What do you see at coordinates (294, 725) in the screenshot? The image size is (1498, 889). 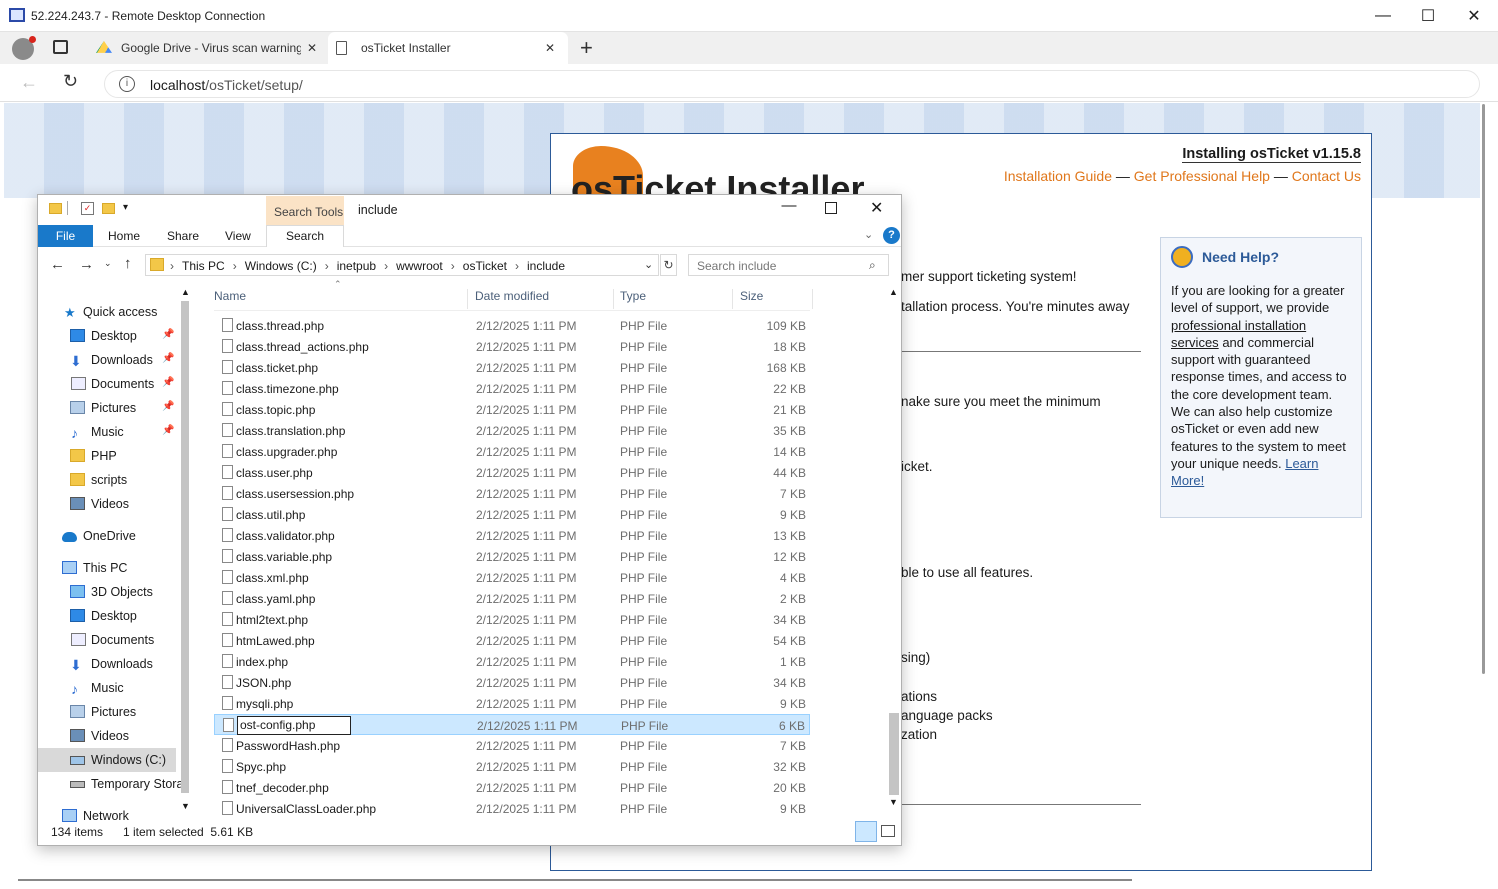 I see `file-name: ost-config.php` at bounding box center [294, 725].